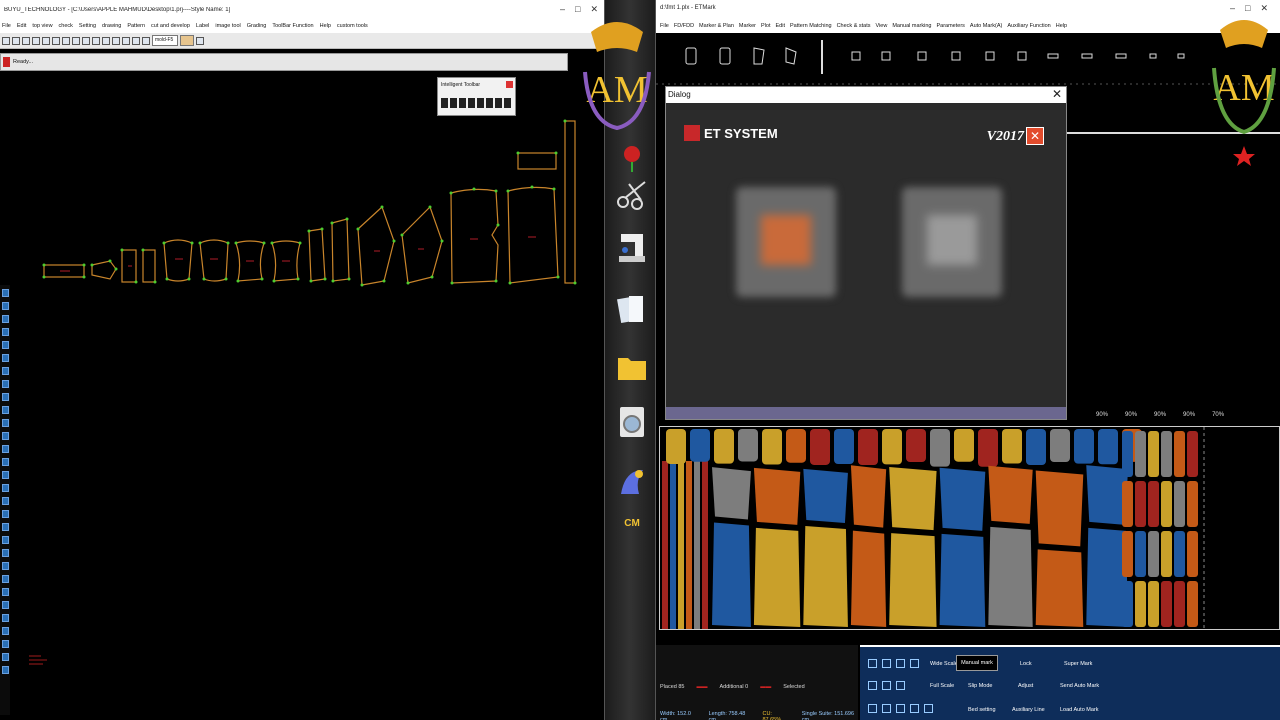 The height and width of the screenshot is (720, 1280). Describe the element at coordinates (66, 26) in the screenshot. I see `menu-check: check` at that location.